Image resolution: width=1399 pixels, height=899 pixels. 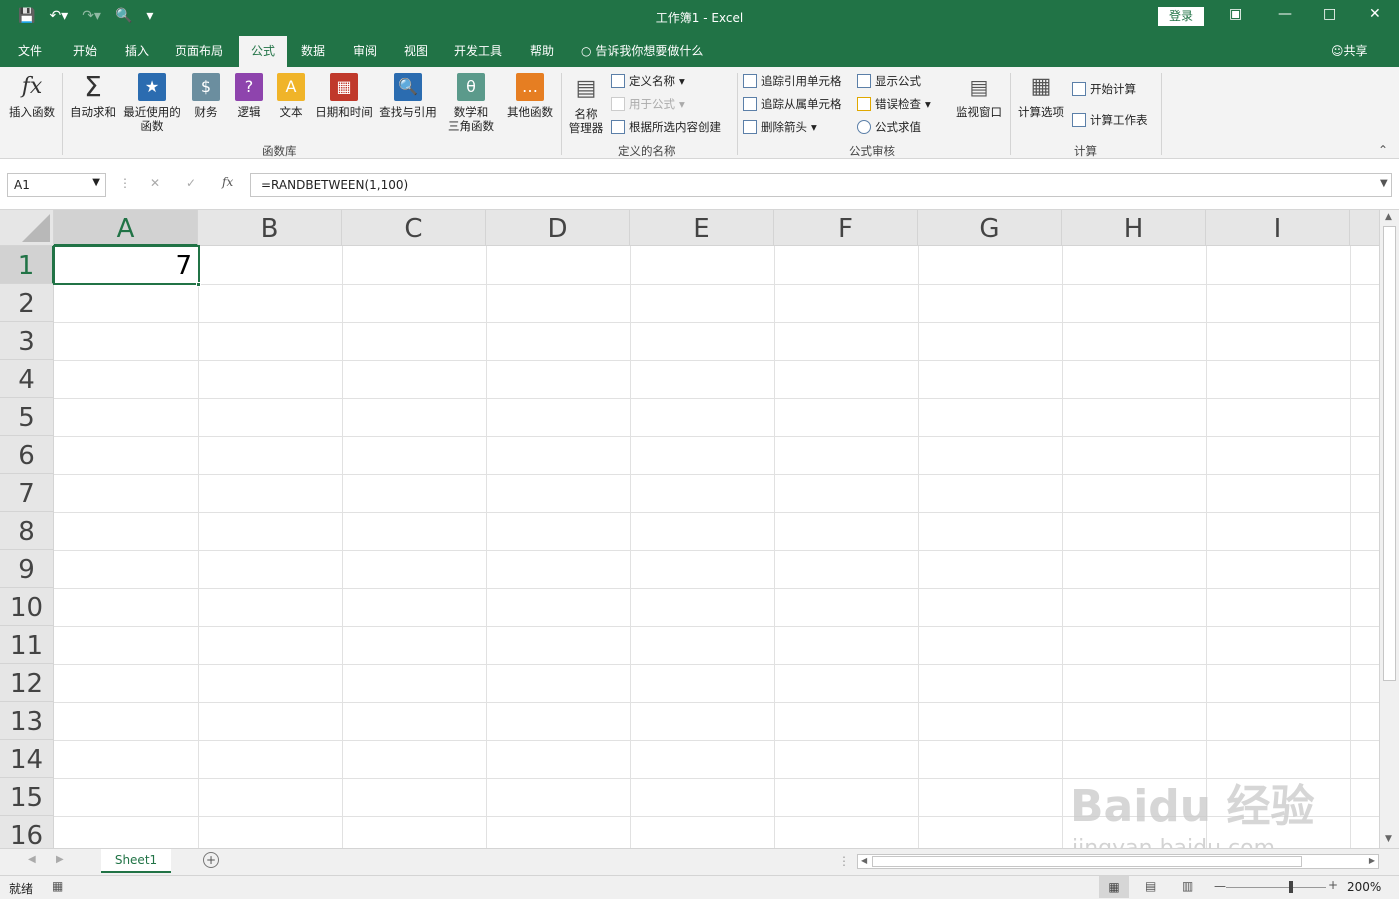 I want to click on row-header-9: 9, so click(x=27, y=569).